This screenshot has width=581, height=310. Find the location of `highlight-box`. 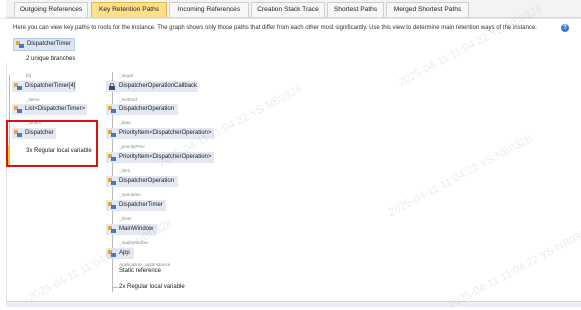

highlight-box is located at coordinates (52, 143).